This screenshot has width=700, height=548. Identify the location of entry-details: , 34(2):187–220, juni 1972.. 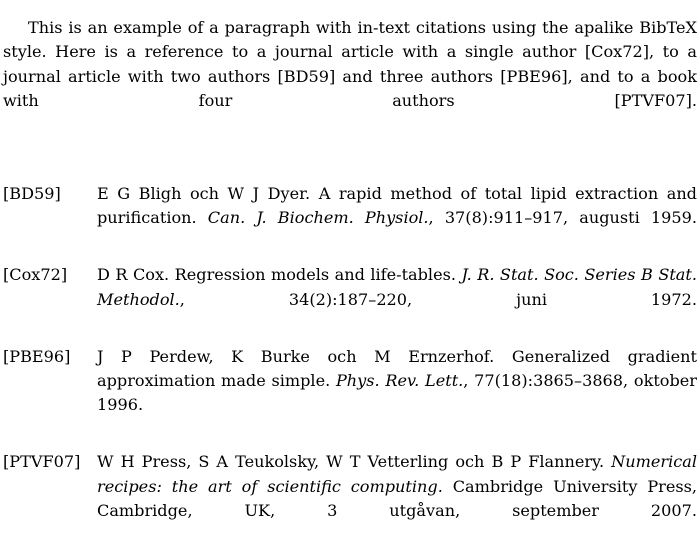
(438, 299).